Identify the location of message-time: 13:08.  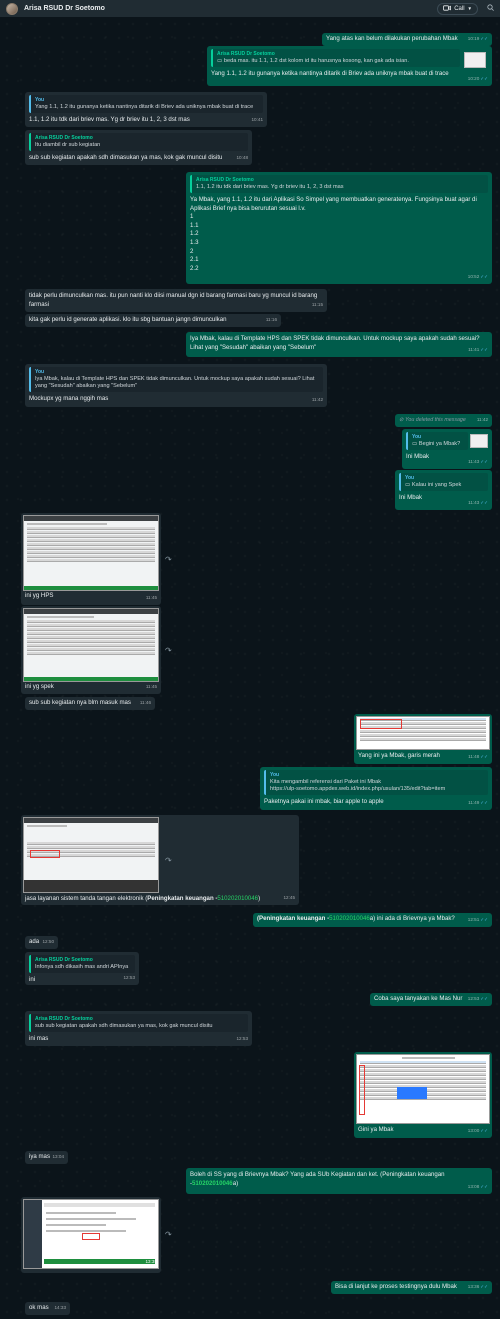
(473, 1187).